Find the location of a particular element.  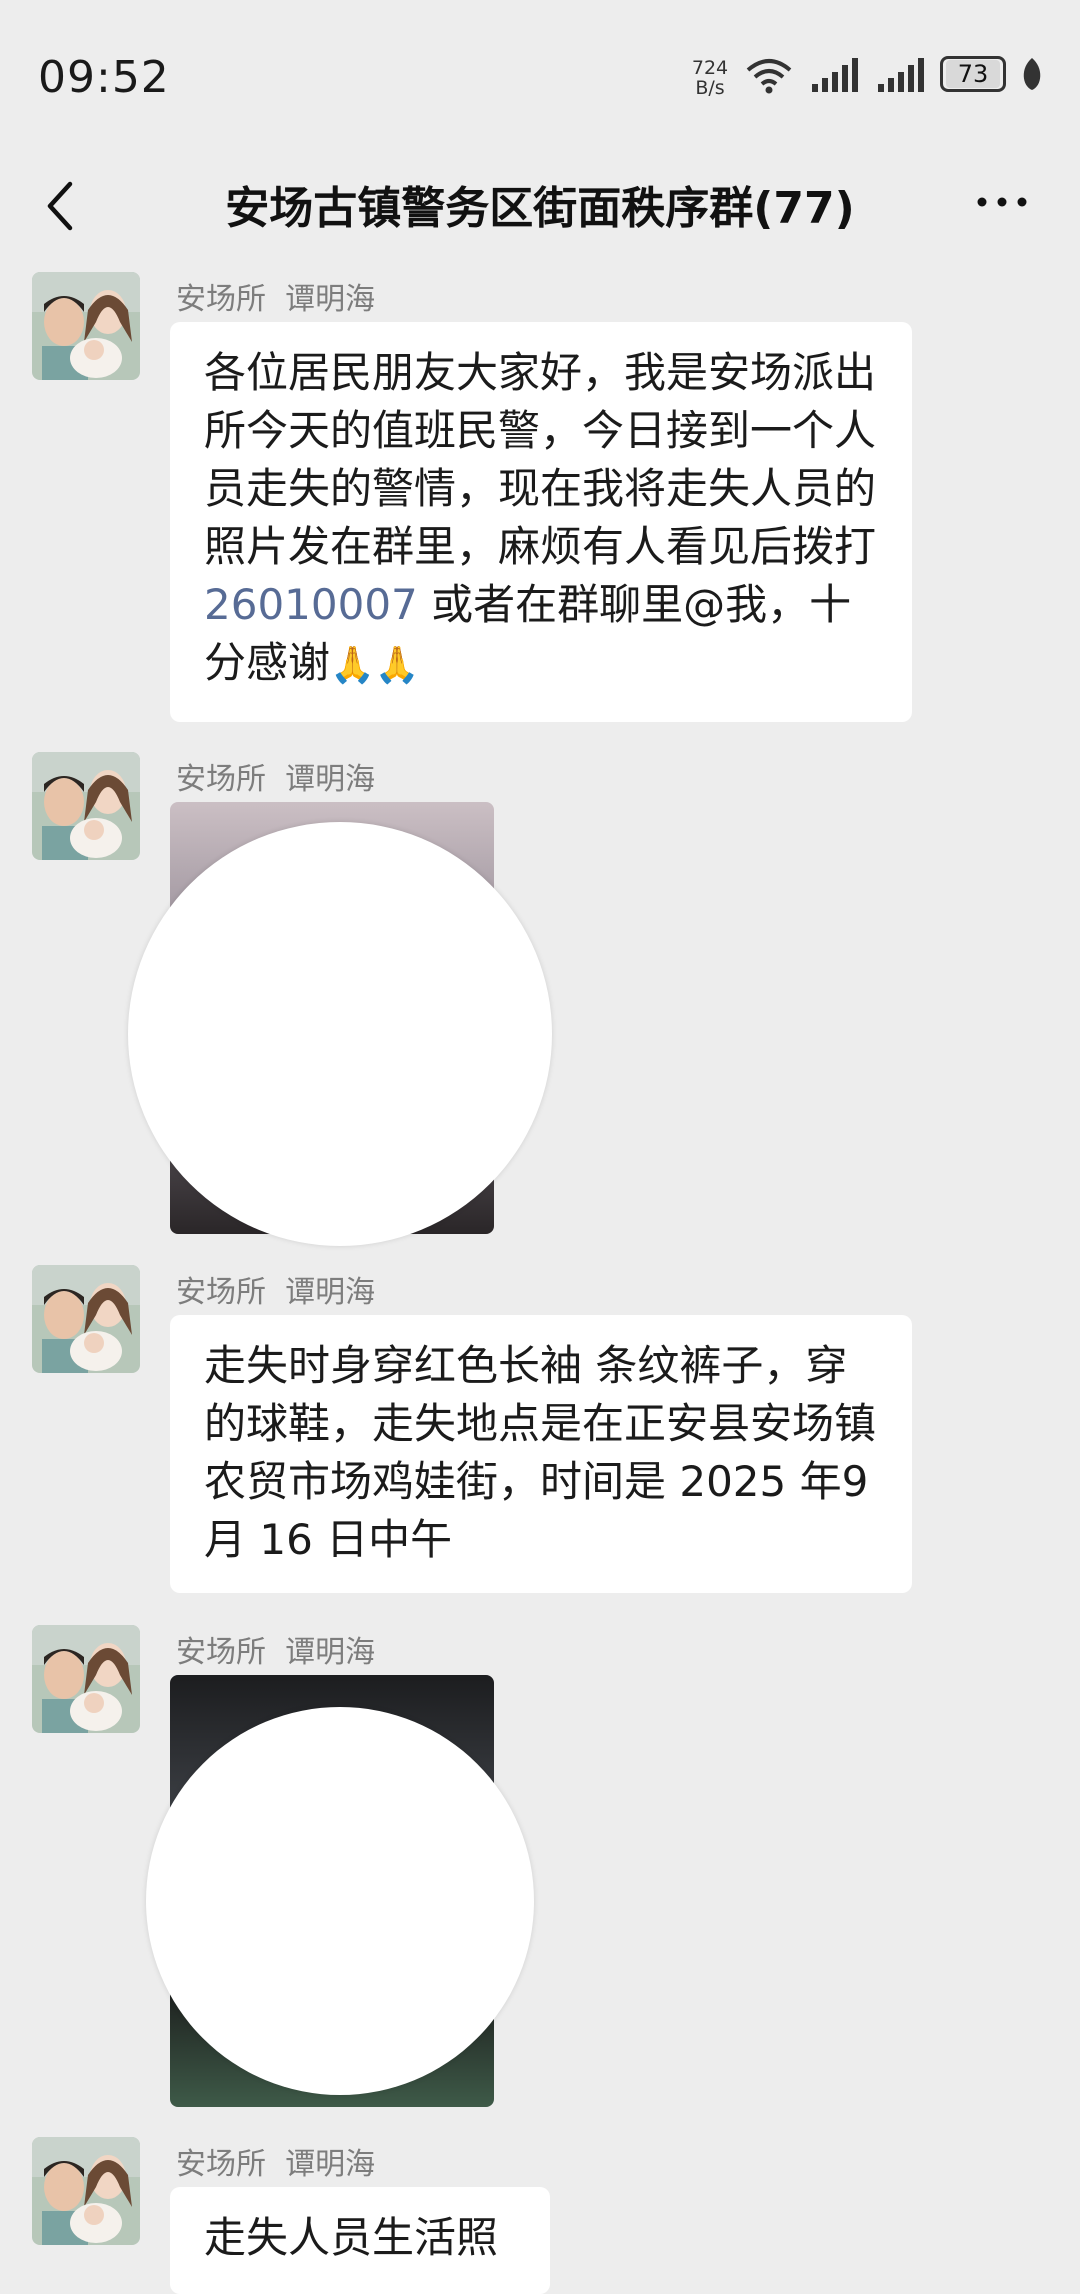

chat-header: 安场古镇警务区街面秩序群(77) is located at coordinates (540, 205).